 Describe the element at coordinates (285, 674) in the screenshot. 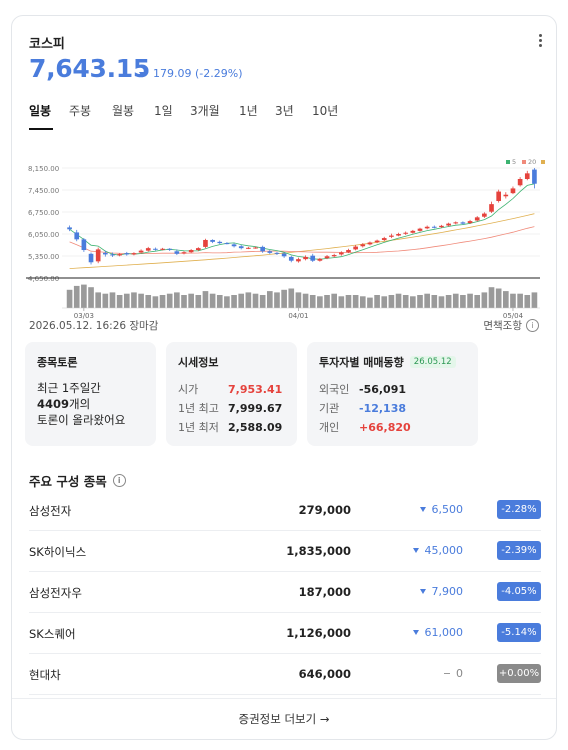

I see `table-row: 현대차 646,000 0 +0.00%` at that location.